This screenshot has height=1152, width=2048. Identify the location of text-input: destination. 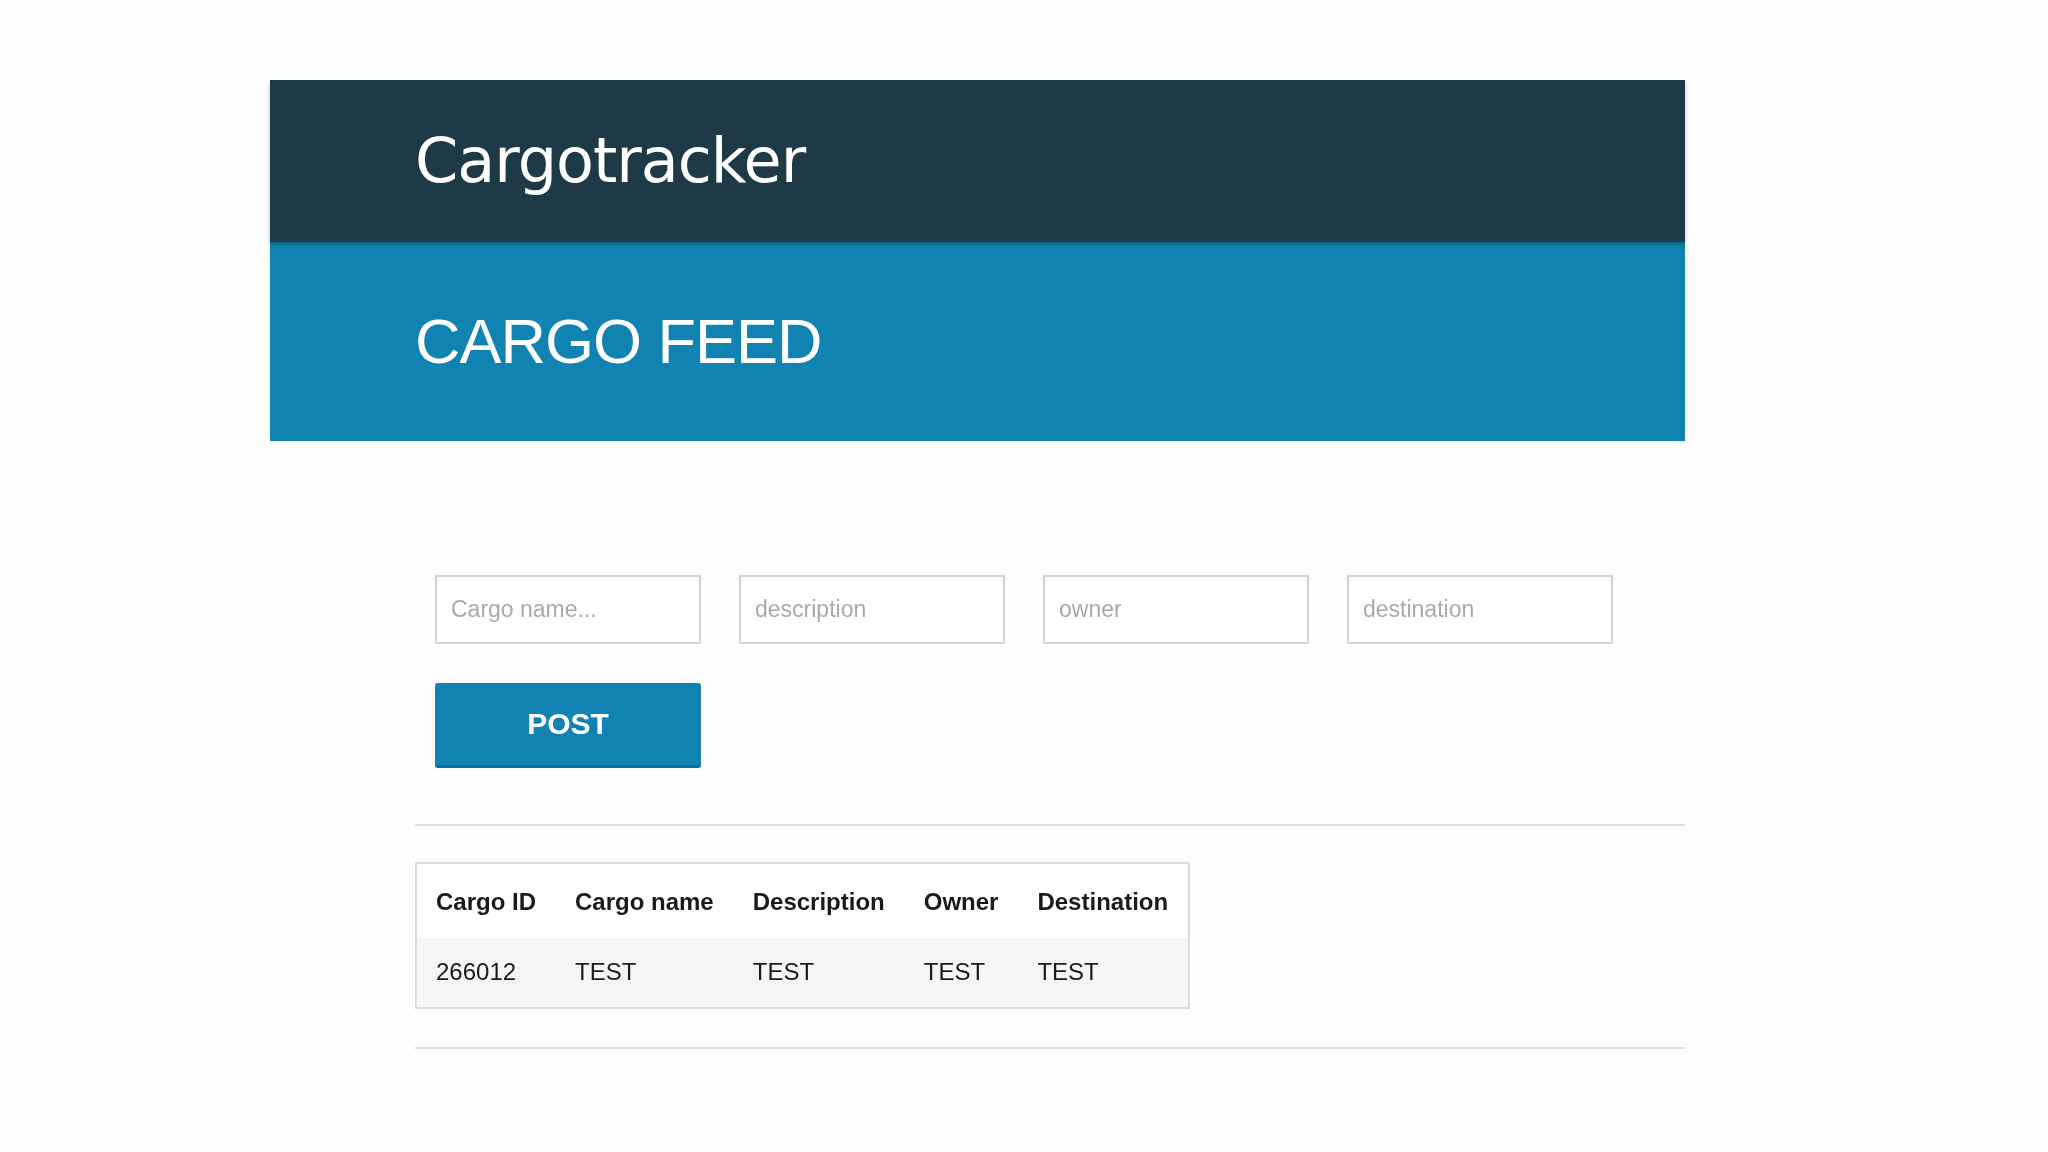
(1480, 609).